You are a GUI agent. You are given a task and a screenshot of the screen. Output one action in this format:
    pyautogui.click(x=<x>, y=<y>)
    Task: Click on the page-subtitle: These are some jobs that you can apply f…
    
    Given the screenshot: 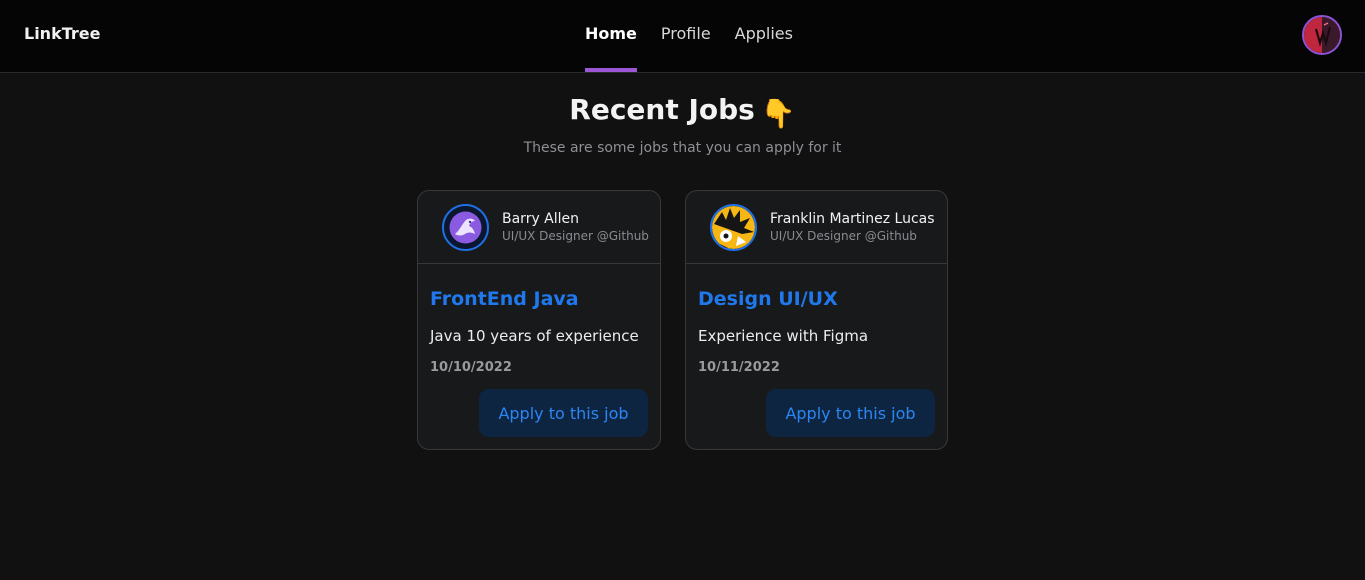 What is the action you would take?
    pyautogui.click(x=682, y=148)
    